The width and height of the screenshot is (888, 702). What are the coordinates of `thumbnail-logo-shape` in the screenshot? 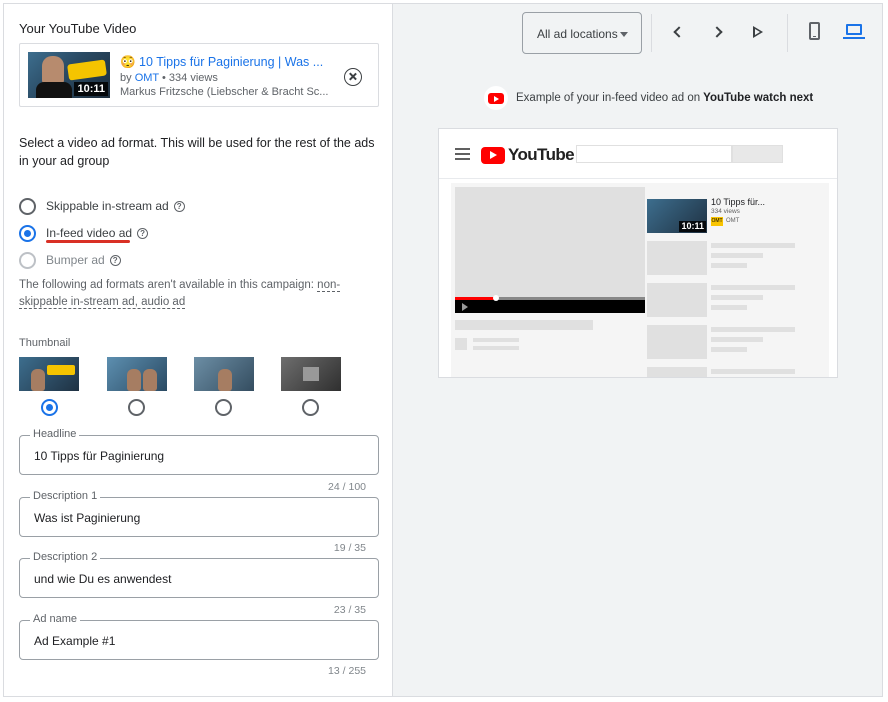 It's located at (311, 374).